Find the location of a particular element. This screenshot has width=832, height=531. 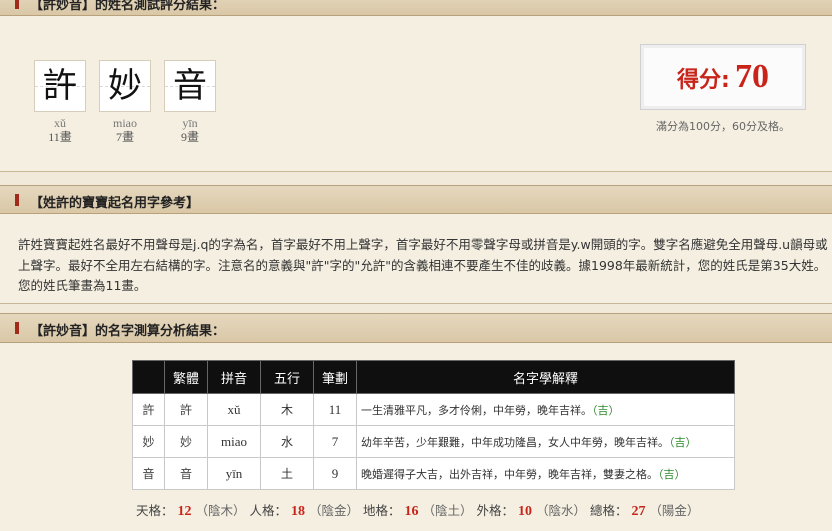

name-char-box: 妙 is located at coordinates (125, 86).